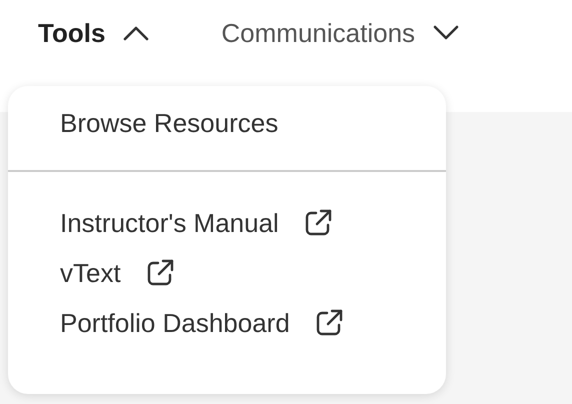 Image resolution: width=572 pixels, height=404 pixels. What do you see at coordinates (227, 123) in the screenshot?
I see `menu-item: Browse Resources` at bounding box center [227, 123].